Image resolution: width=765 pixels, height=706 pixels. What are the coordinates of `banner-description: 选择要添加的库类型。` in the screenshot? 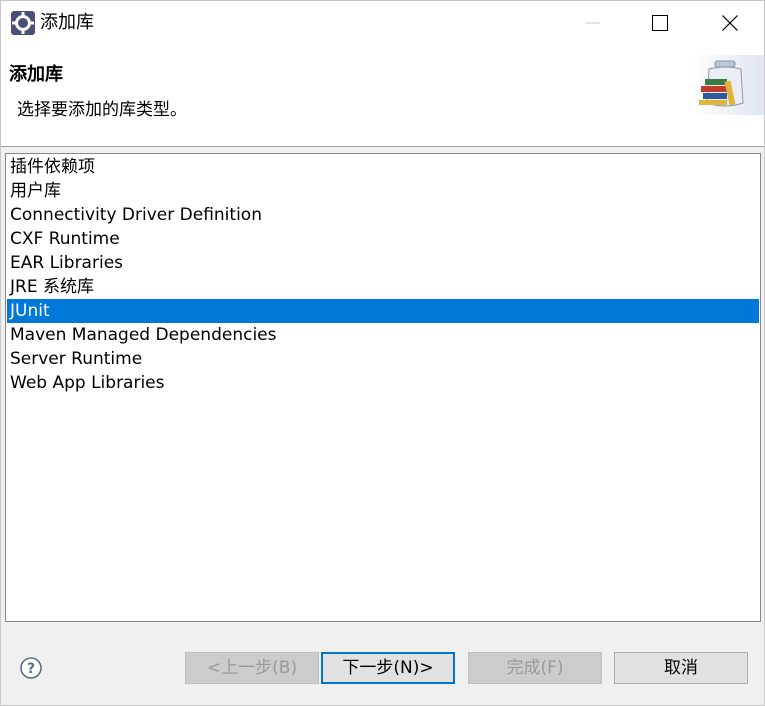 It's located at (102, 110).